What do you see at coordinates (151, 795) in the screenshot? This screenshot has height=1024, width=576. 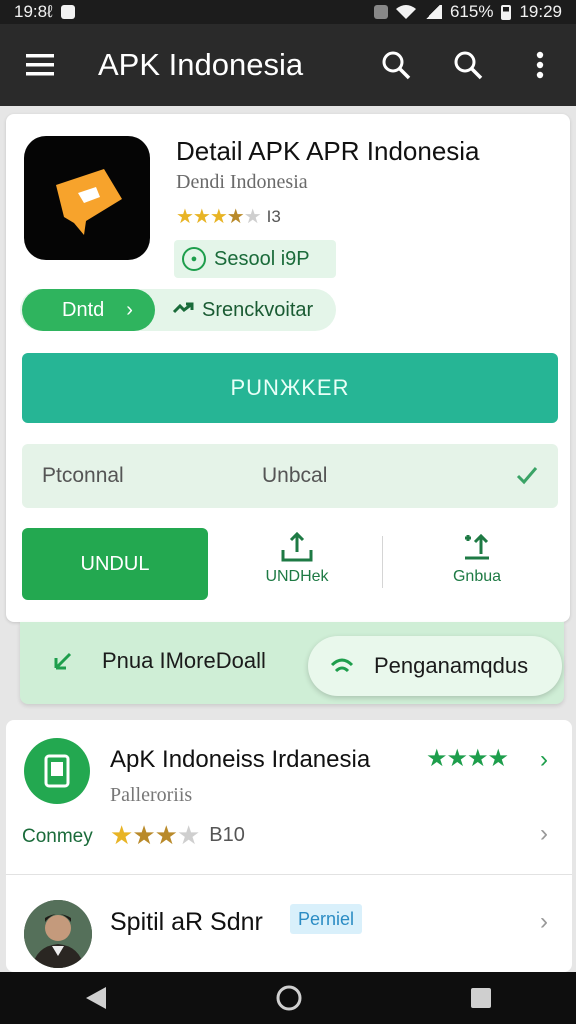 I see `list-item-subtitle: Palleroriis` at bounding box center [151, 795].